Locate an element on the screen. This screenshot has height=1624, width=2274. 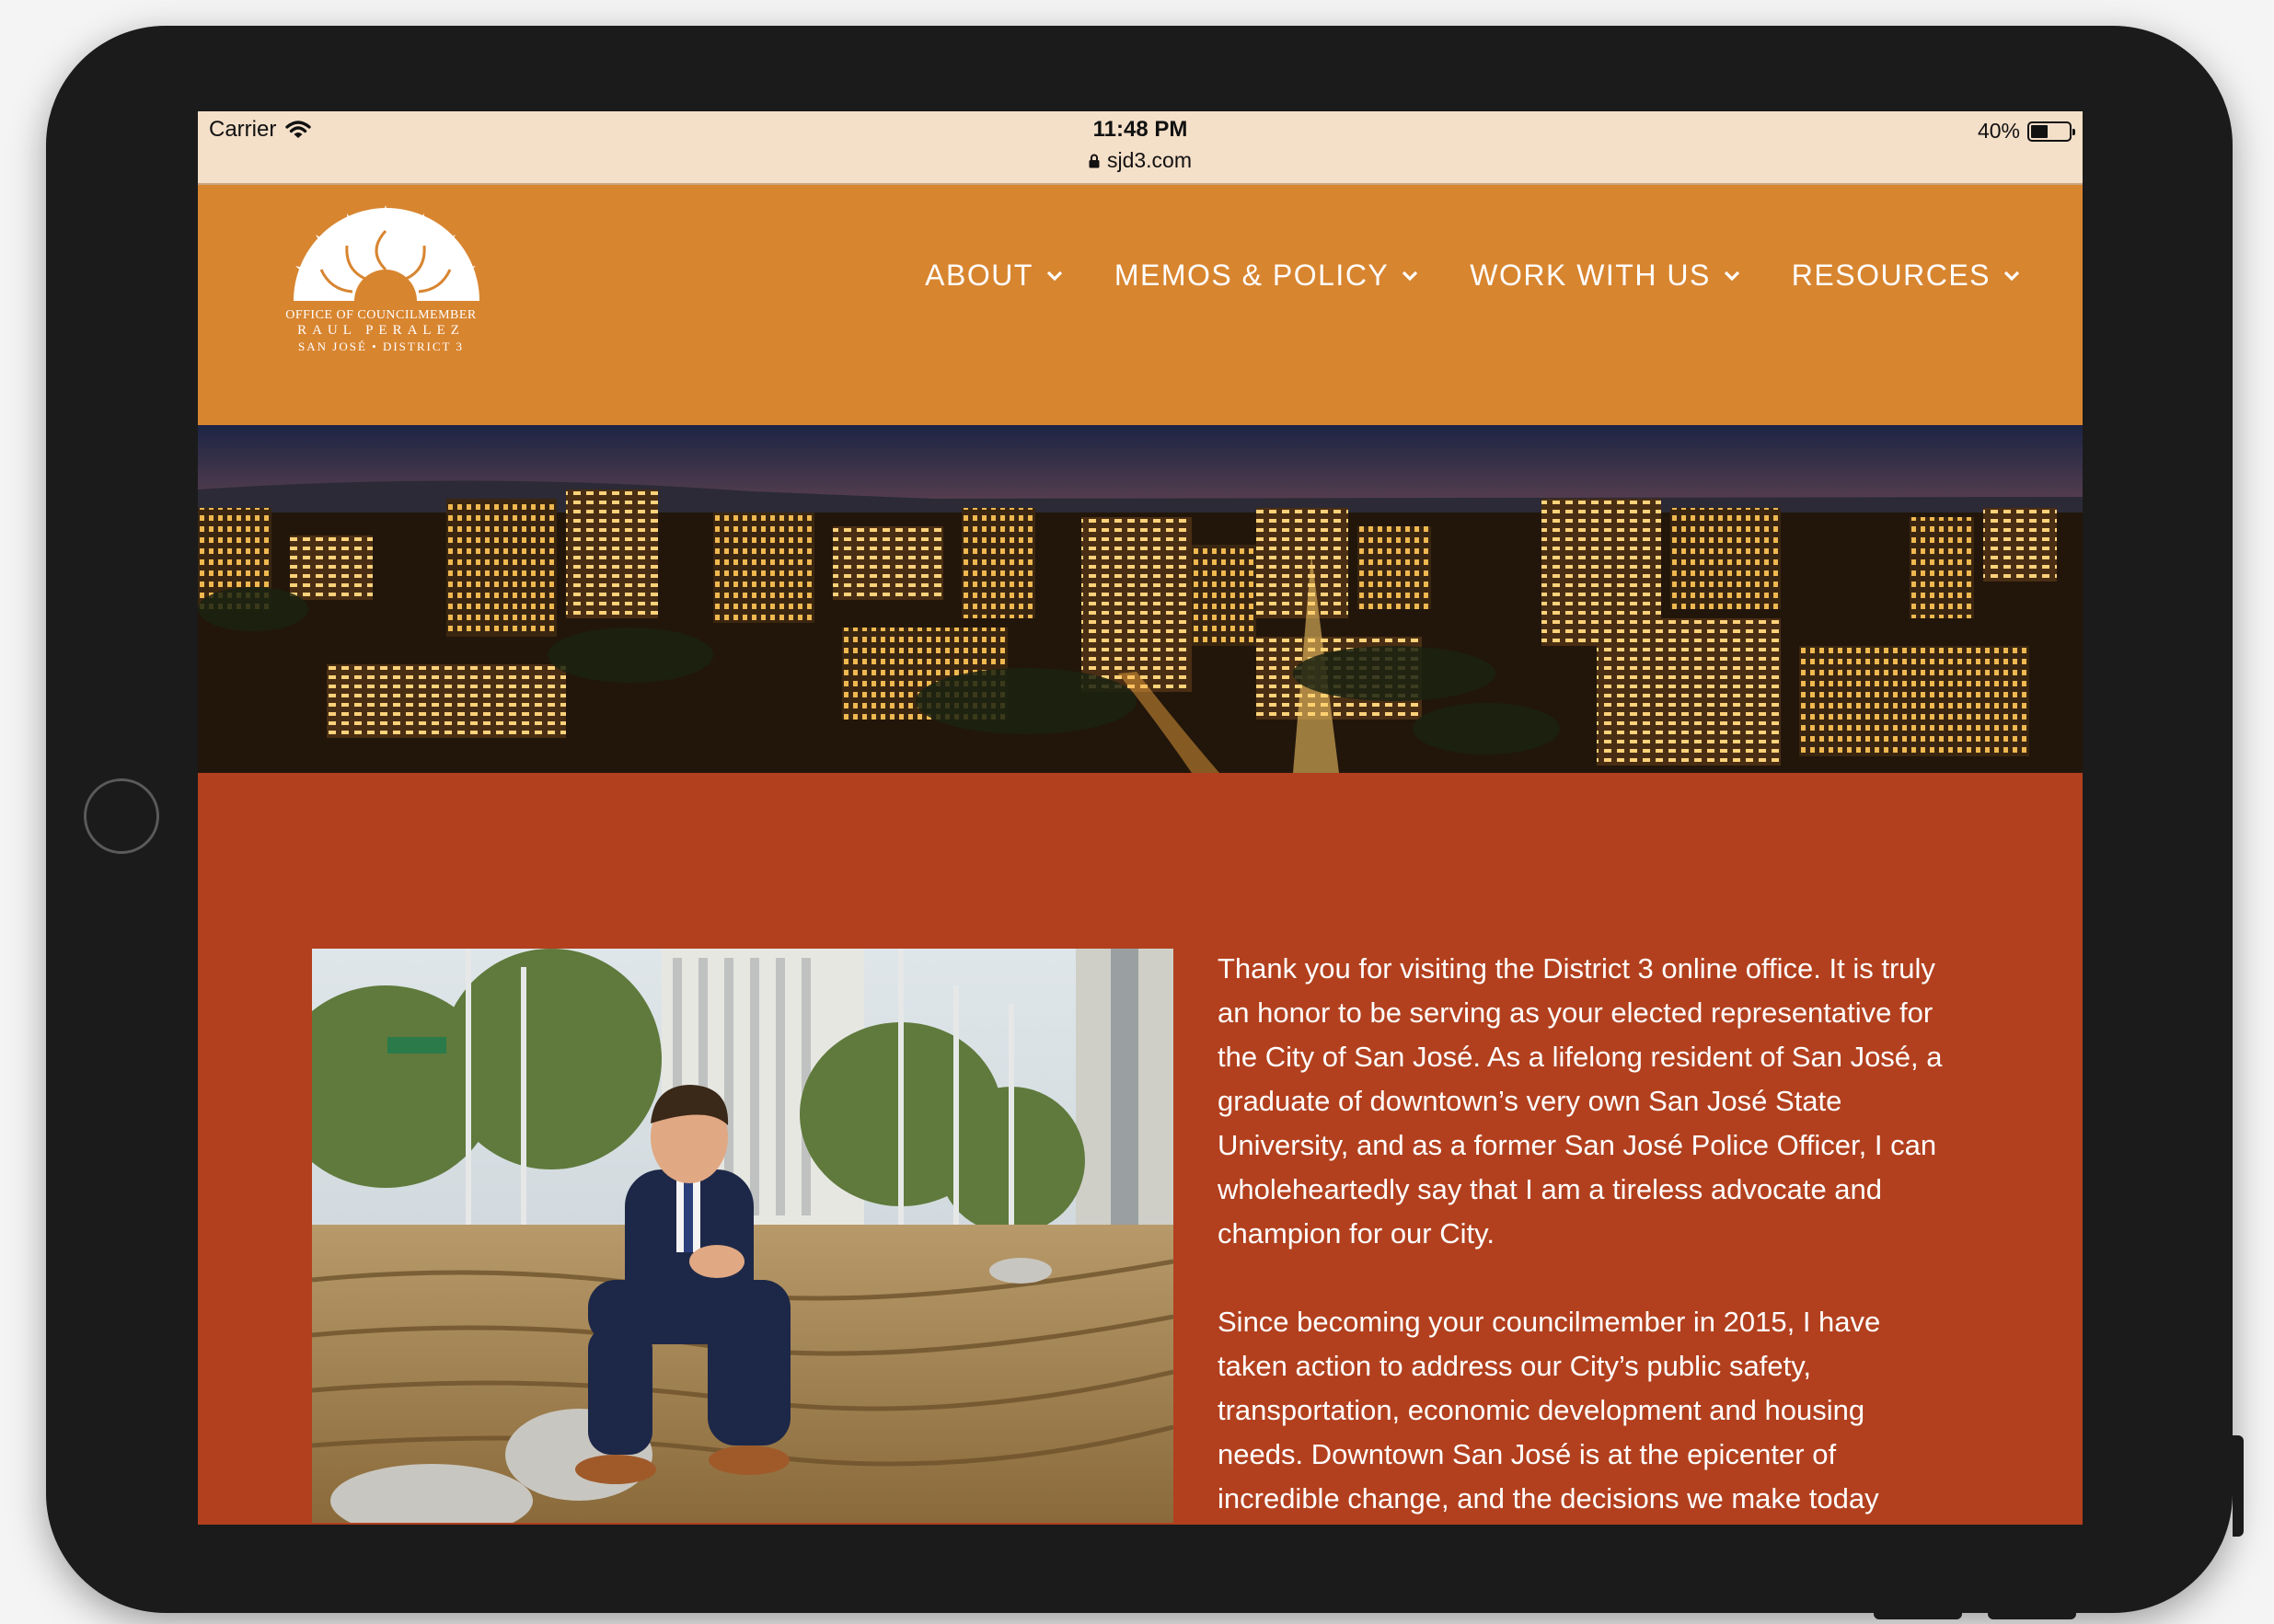
nav-item-label: WORK WITH US is located at coordinates (1590, 275).